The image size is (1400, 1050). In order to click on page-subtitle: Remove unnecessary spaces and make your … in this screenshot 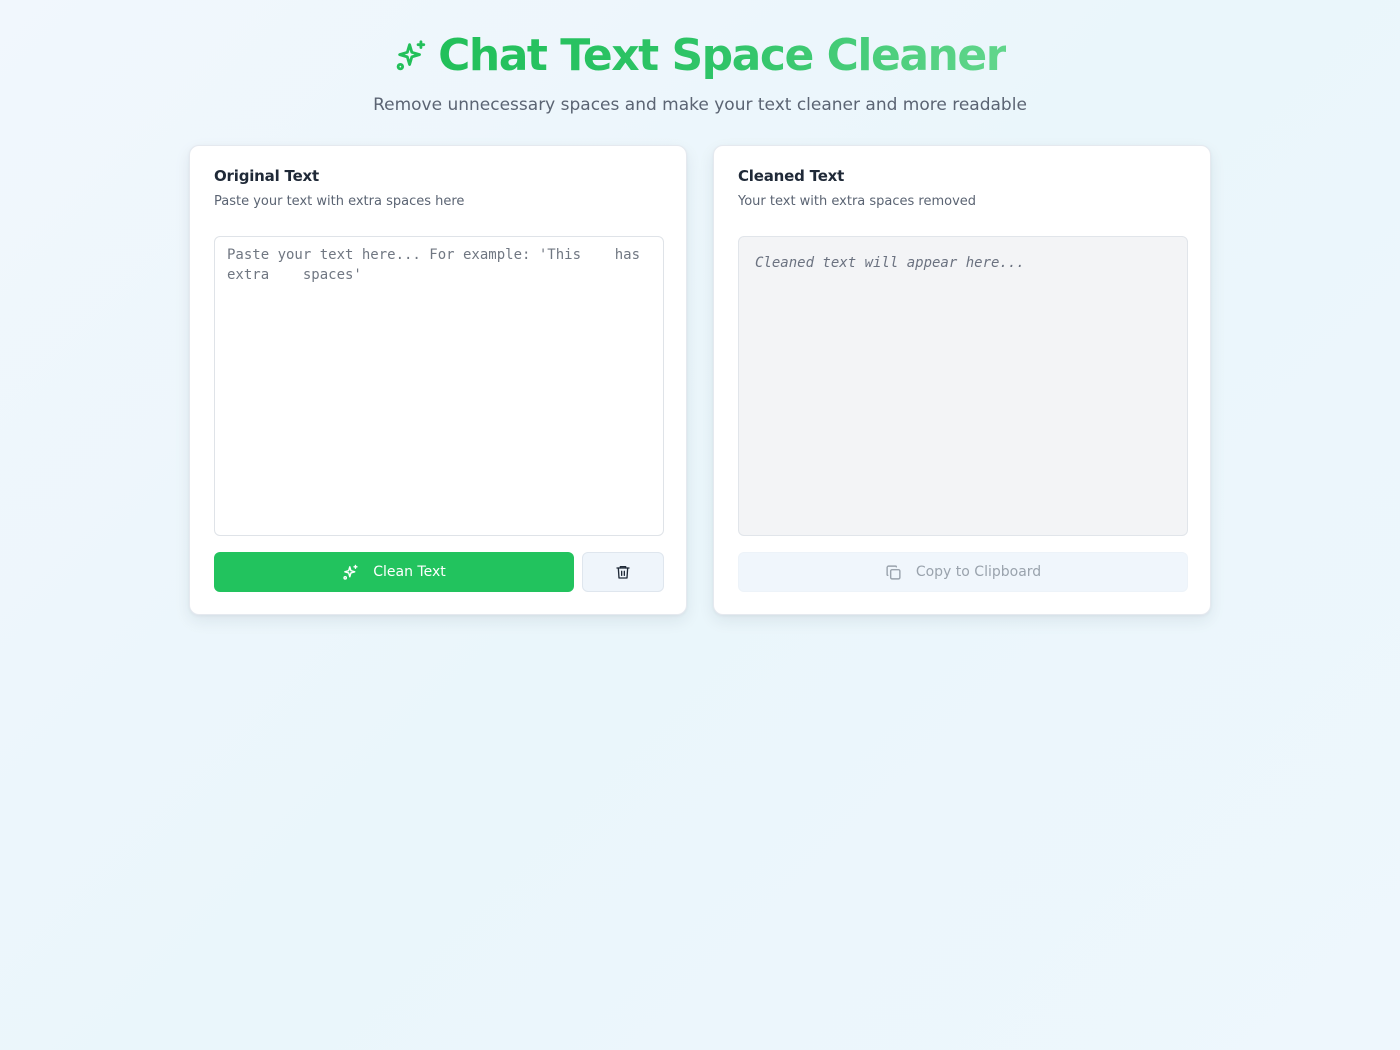, I will do `click(700, 105)`.